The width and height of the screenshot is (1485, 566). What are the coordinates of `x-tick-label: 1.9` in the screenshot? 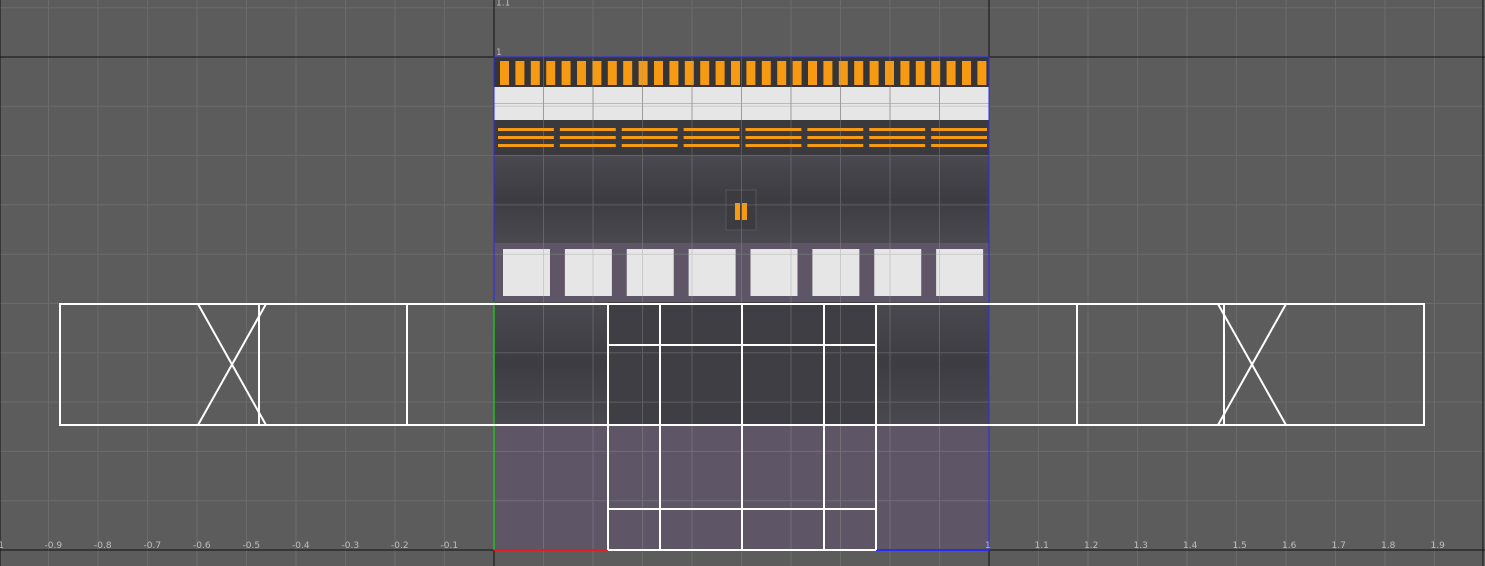 It's located at (1438, 546).